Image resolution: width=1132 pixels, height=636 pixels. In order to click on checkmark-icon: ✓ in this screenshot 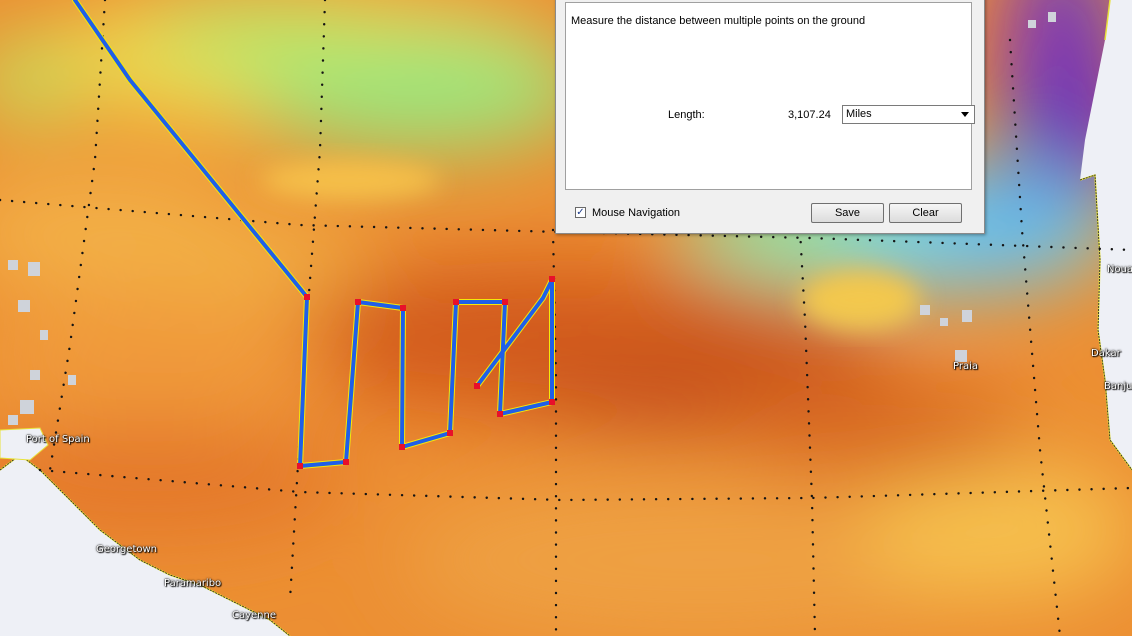, I will do `click(580, 212)`.